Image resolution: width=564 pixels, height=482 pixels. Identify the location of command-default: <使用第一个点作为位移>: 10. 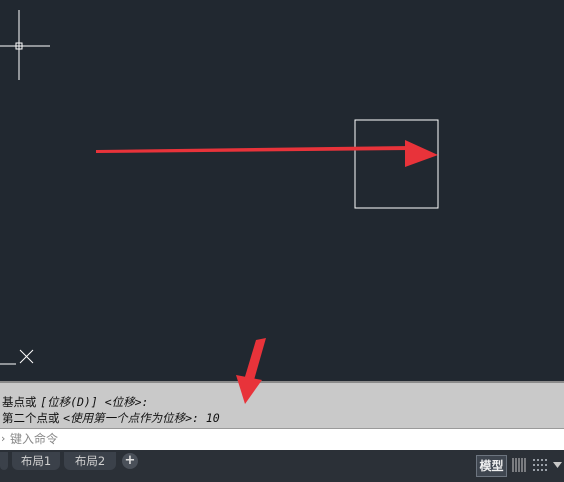
(141, 418).